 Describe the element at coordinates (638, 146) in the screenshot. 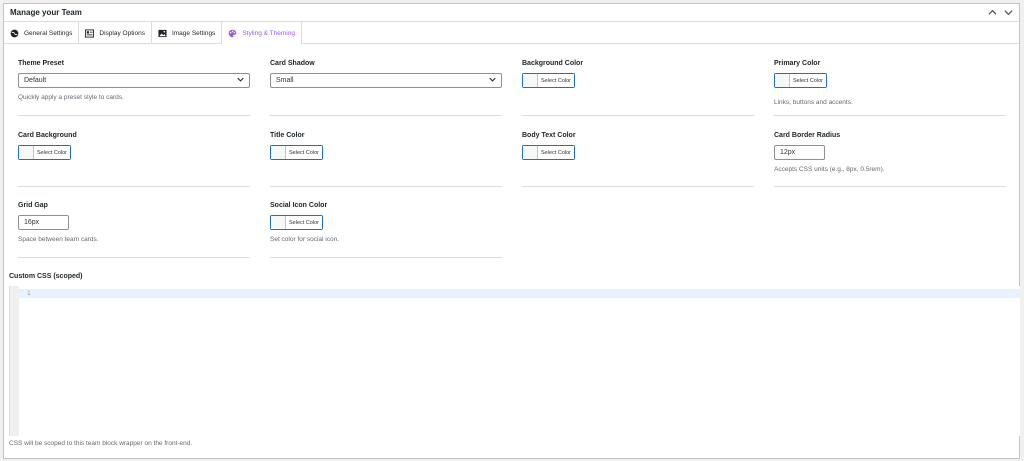

I see `body-text-color-field: Body Text Color Select Color` at that location.